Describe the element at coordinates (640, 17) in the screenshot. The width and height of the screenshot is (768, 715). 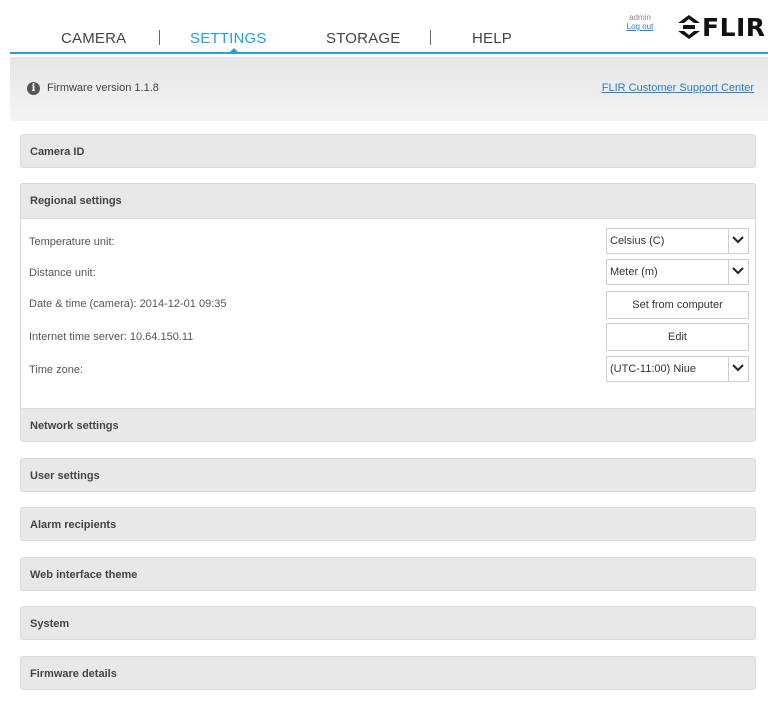
I see `username: admin` at that location.